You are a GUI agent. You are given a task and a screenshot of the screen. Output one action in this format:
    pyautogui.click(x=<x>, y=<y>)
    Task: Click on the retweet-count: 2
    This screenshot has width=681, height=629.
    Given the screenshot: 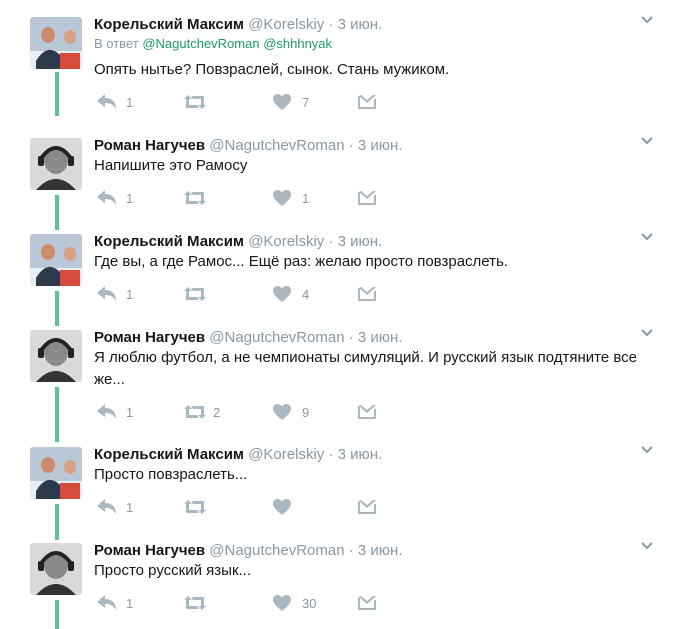 What is the action you would take?
    pyautogui.click(x=217, y=412)
    